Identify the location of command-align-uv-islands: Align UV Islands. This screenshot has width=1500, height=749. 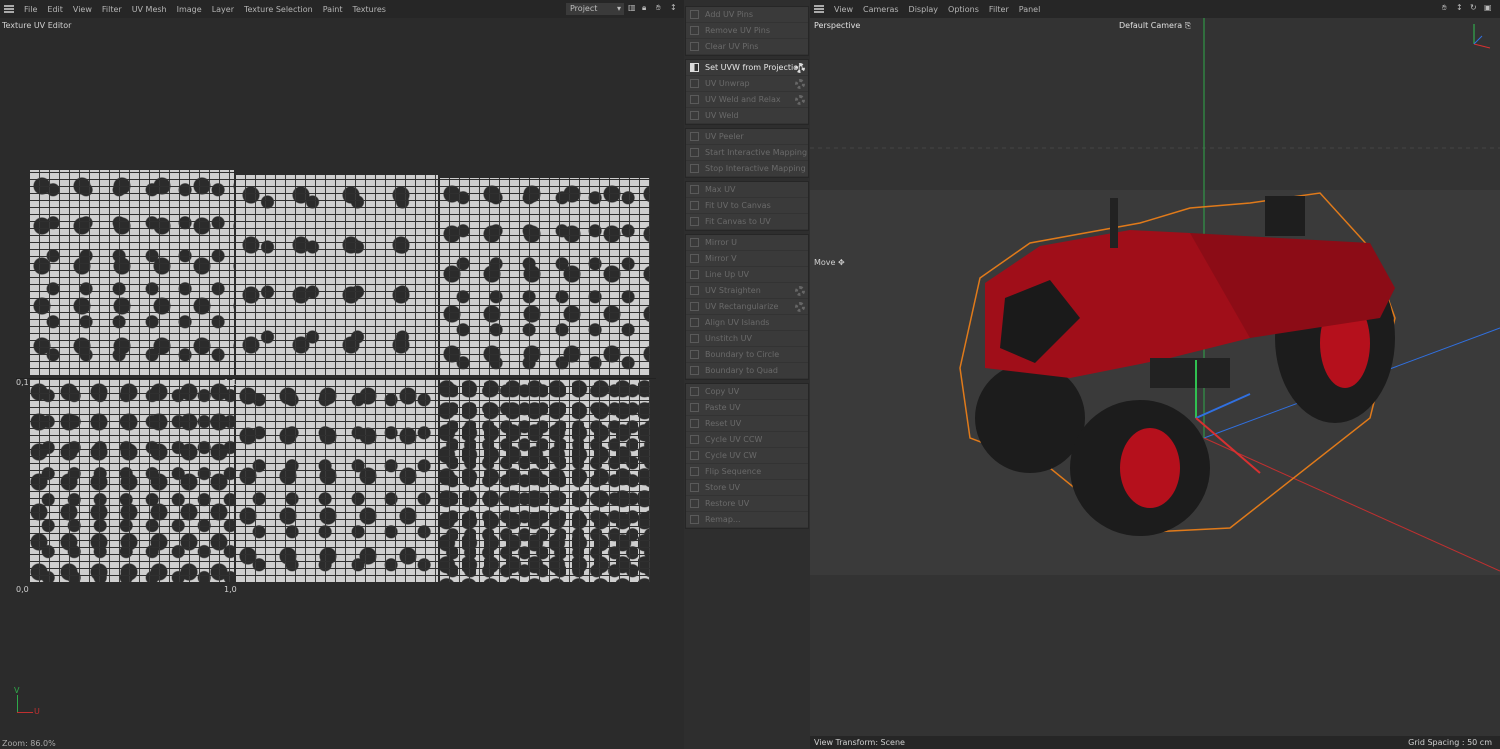
(747, 323).